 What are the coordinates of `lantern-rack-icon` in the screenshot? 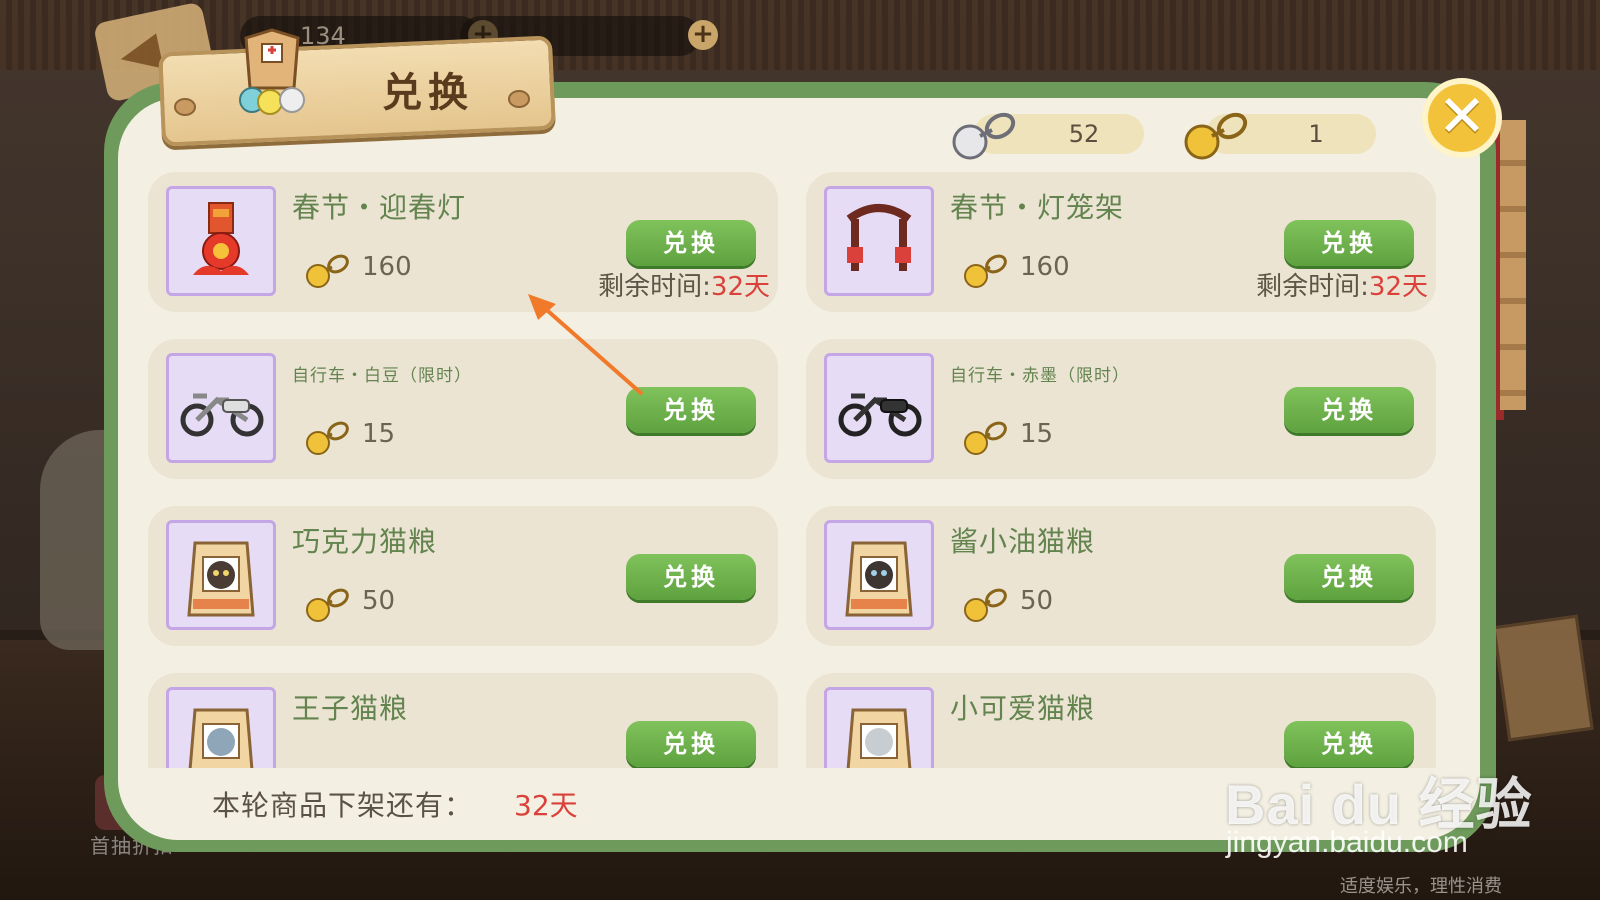 It's located at (879, 237).